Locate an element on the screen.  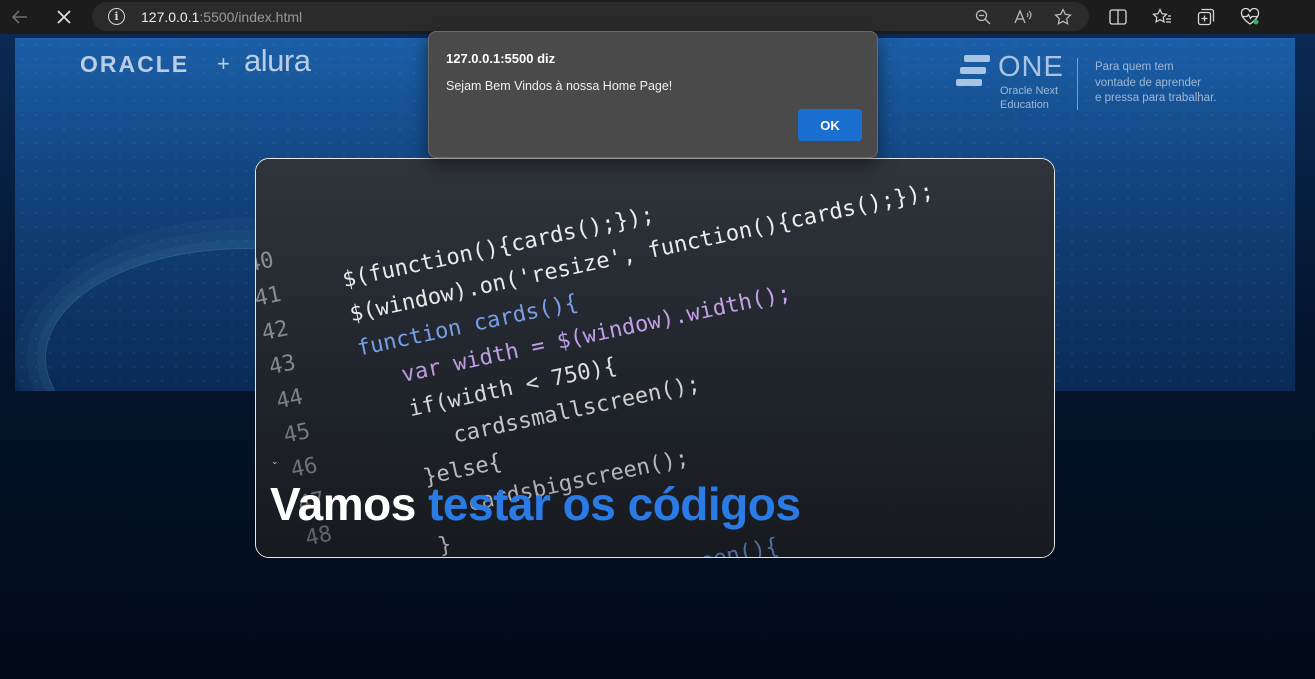
tagline-line: e pressa para trabalhar. is located at coordinates (1156, 98).